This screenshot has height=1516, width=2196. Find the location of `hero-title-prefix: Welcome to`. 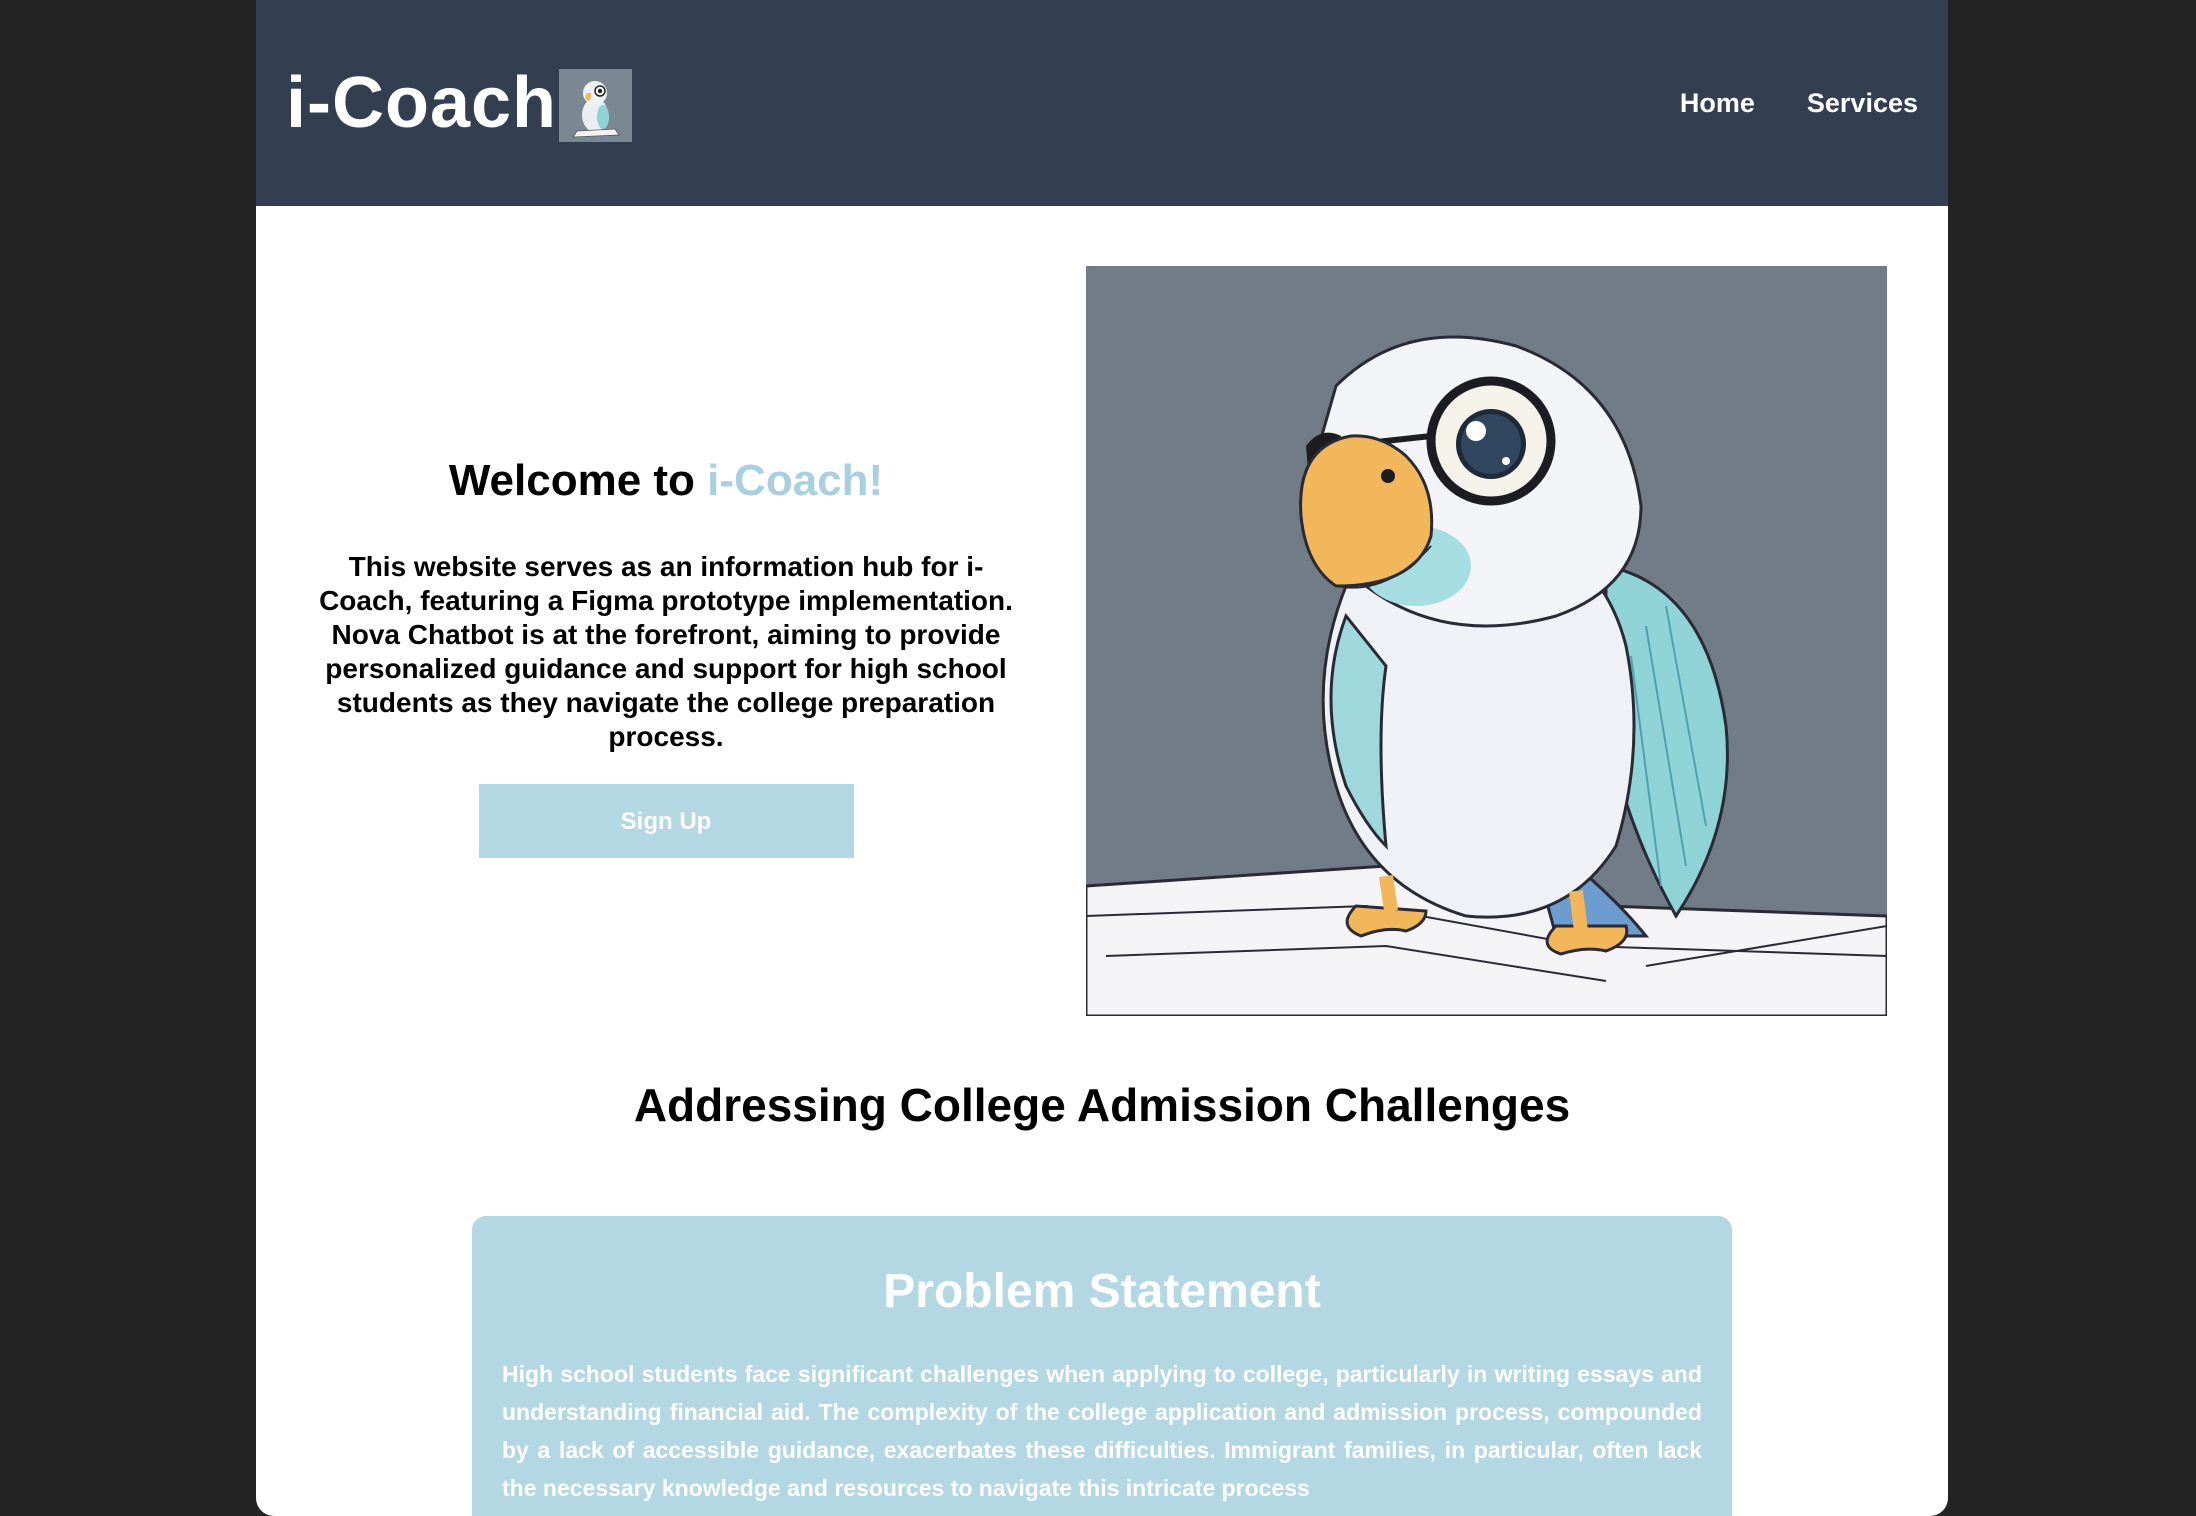

hero-title-prefix: Welcome to is located at coordinates (578, 480).